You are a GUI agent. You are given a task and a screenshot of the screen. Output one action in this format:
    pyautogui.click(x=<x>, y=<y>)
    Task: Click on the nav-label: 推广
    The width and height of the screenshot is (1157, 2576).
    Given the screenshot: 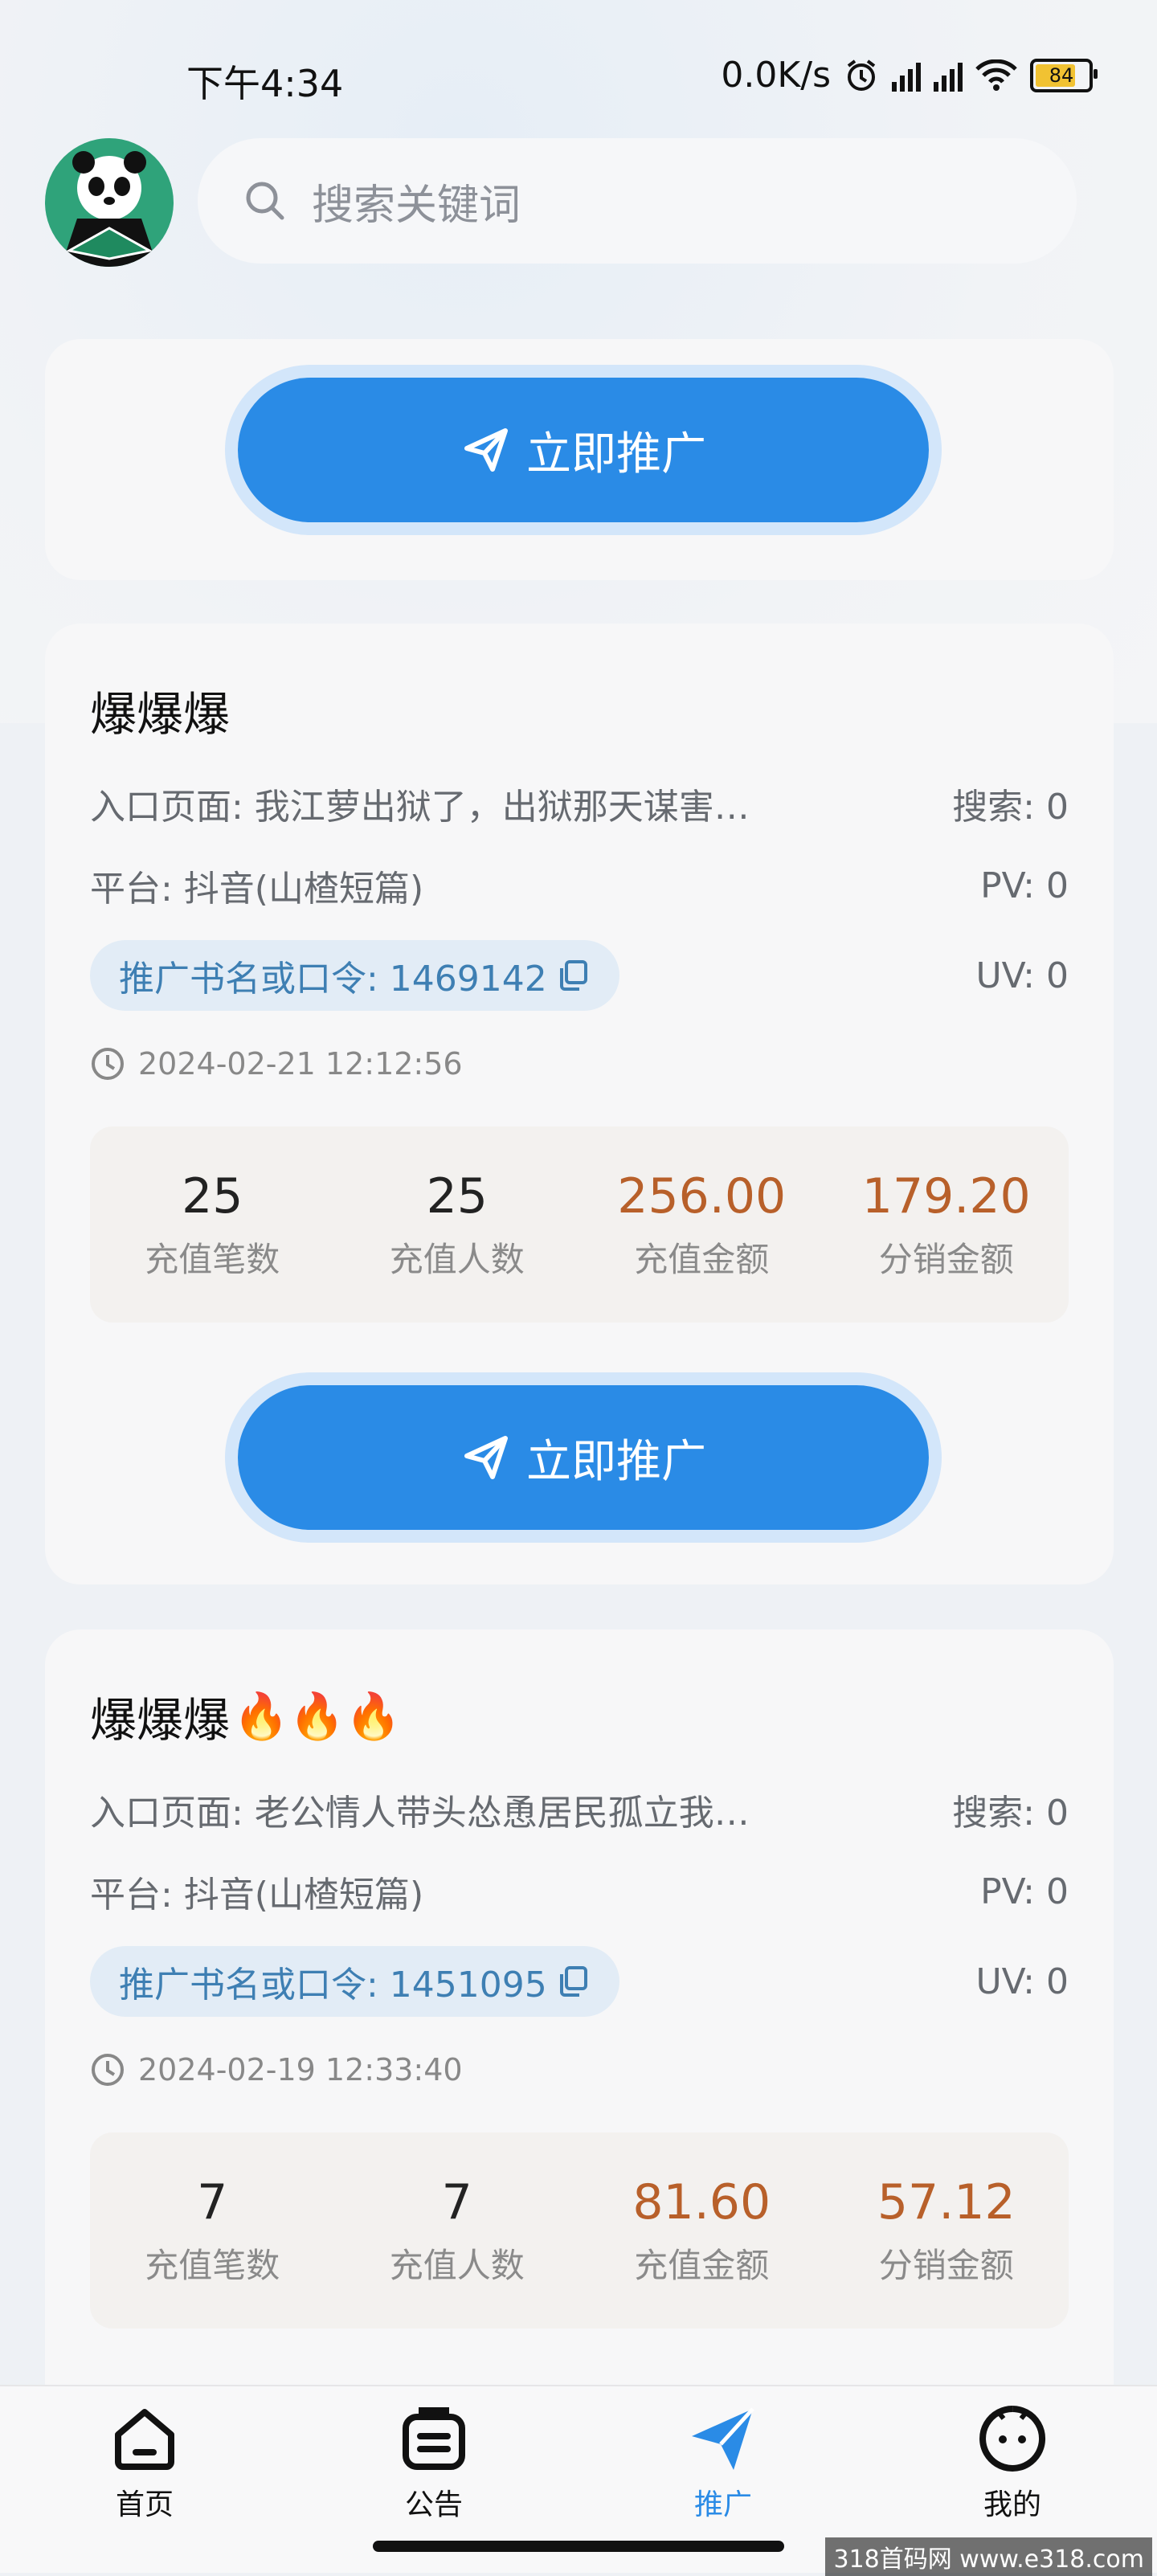 What is the action you would take?
    pyautogui.click(x=722, y=2504)
    